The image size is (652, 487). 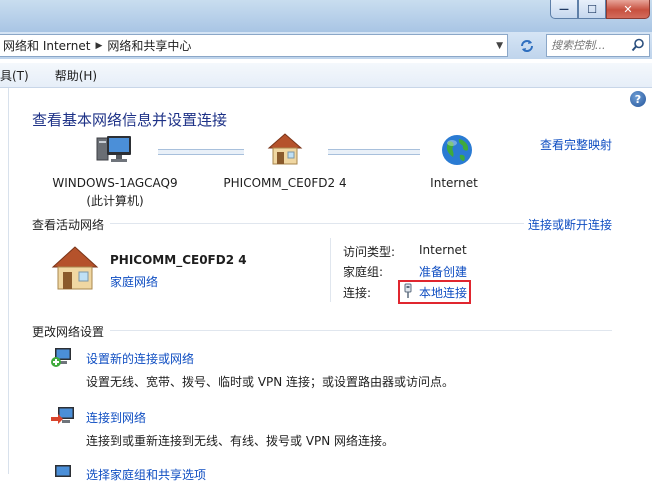 What do you see at coordinates (369, 252) in the screenshot?
I see `access-type-label: 访问类型:` at bounding box center [369, 252].